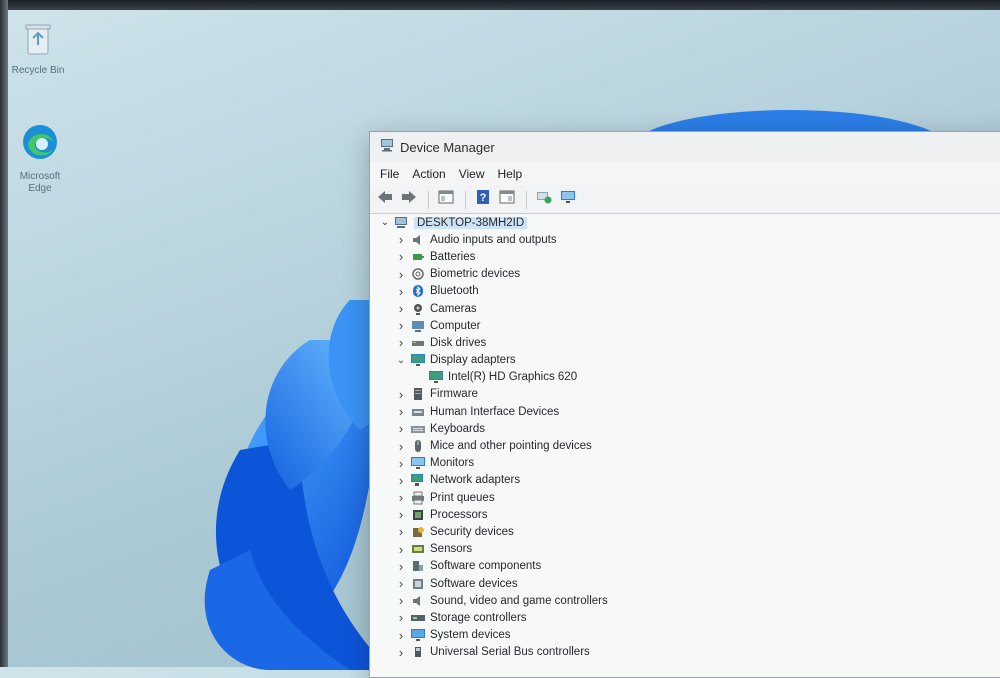 The height and width of the screenshot is (678, 1000). I want to click on tree-category-batteries: › Batteries, so click(686, 256).